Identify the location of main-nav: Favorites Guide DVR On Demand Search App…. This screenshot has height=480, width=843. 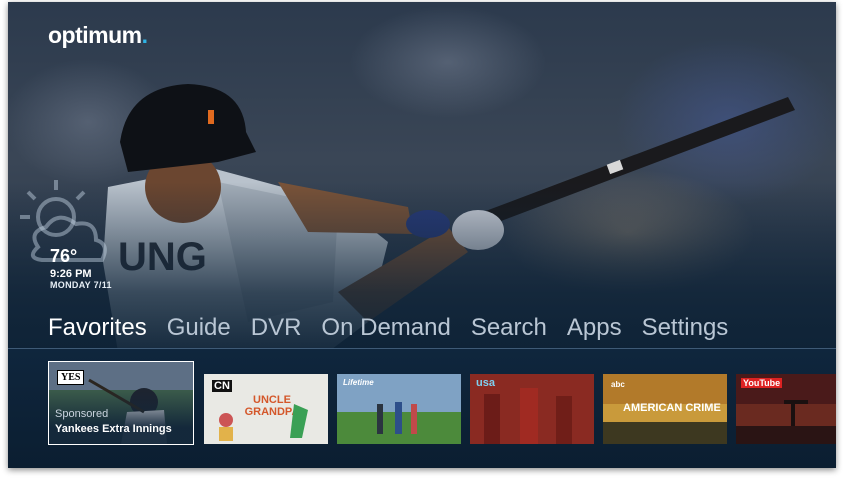
(388, 328).